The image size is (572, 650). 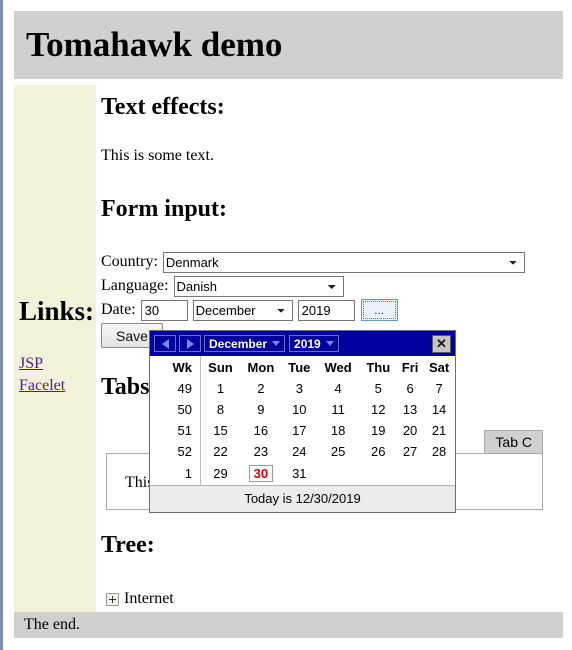 What do you see at coordinates (220, 409) in the screenshot?
I see `calendar-day-cell: 8` at bounding box center [220, 409].